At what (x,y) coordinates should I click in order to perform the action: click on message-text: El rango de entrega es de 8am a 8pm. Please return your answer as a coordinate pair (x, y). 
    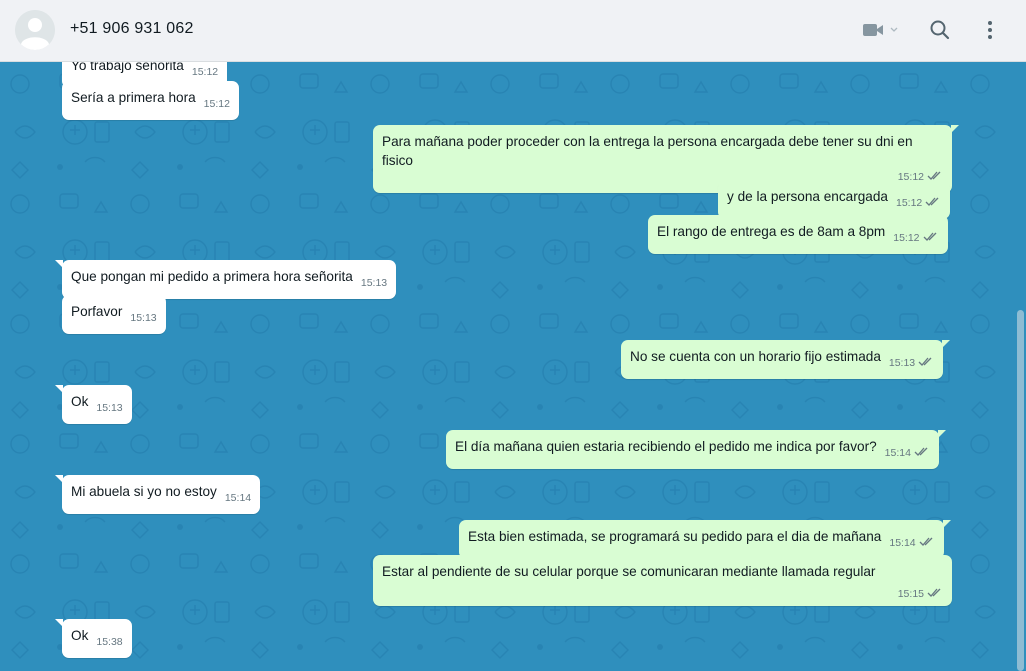
    Looking at the image, I should click on (771, 231).